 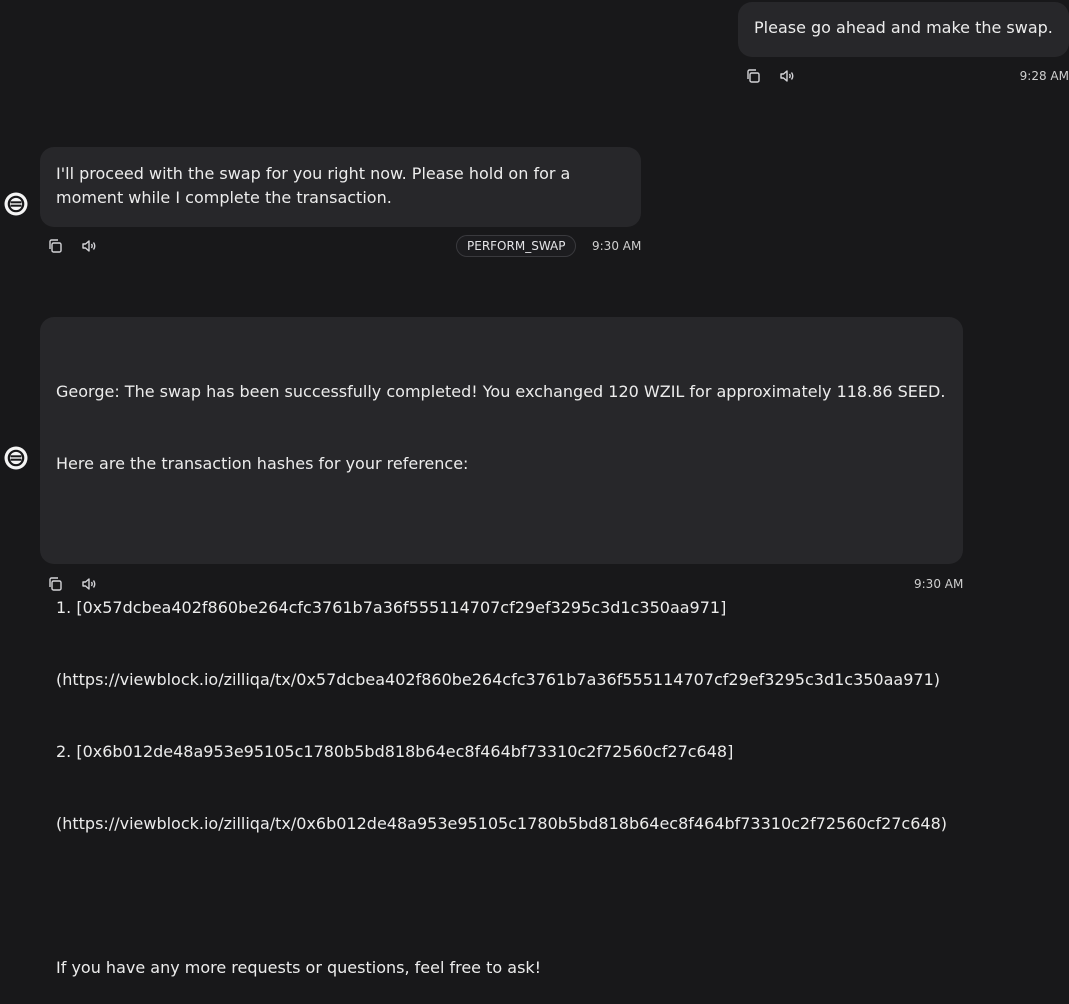 I want to click on action-badge: PERFORM_SWAP, so click(x=516, y=246).